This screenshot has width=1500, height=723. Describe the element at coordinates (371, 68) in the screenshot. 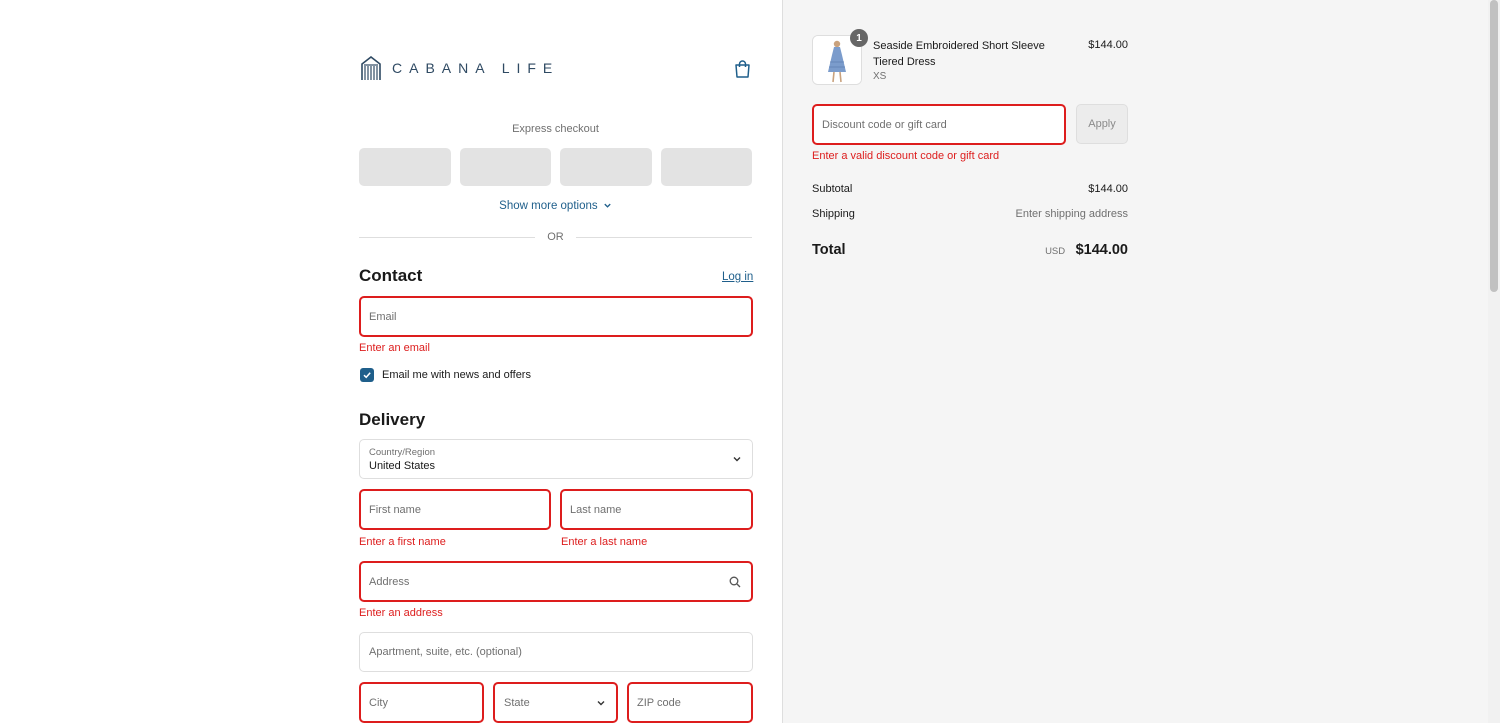

I see `cabana-archway-icon` at that location.